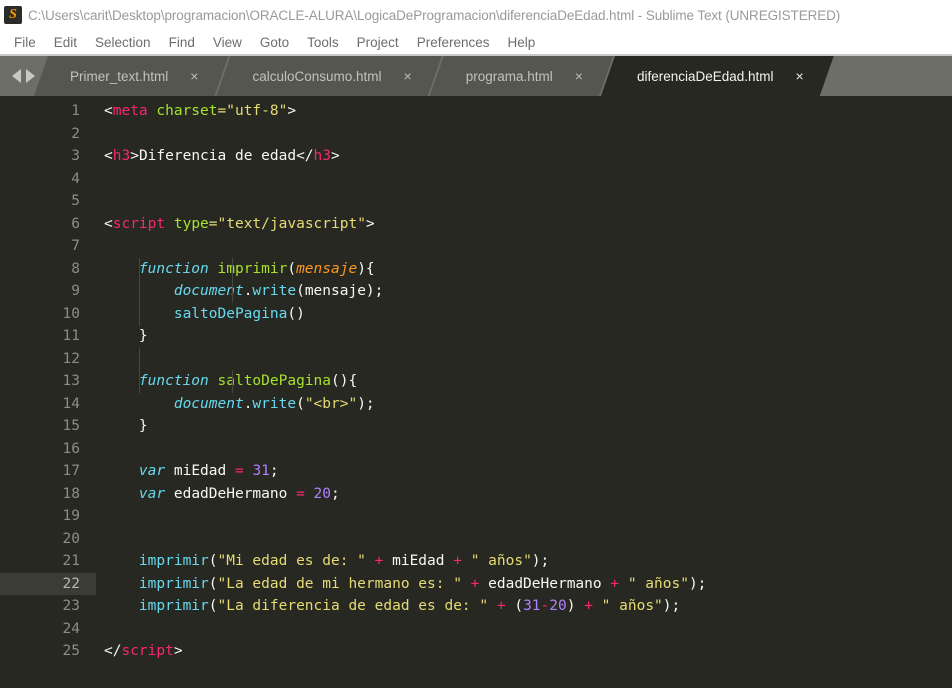 Image resolution: width=952 pixels, height=688 pixels. Describe the element at coordinates (30, 76) in the screenshot. I see `tab-next-arrow-icon` at that location.